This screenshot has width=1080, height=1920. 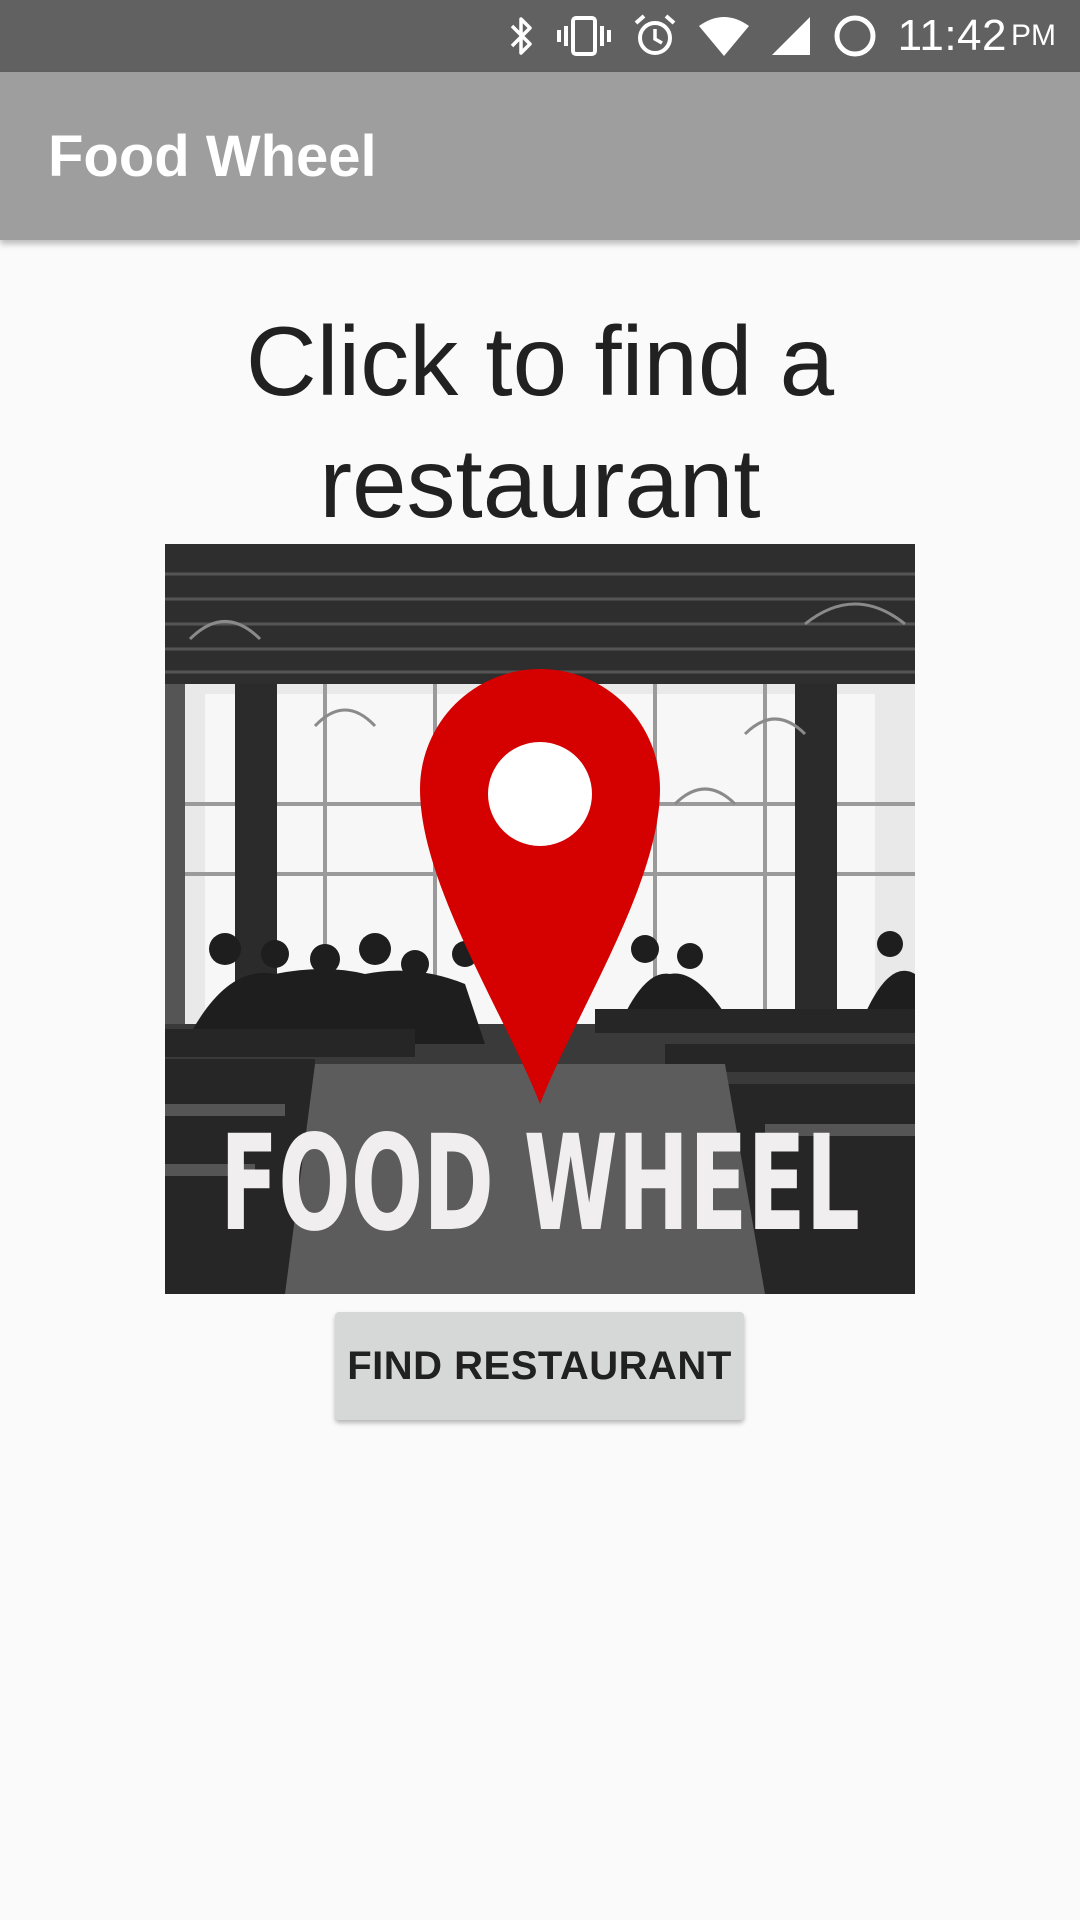 What do you see at coordinates (1033, 35) in the screenshot?
I see `status-ampm: PM` at bounding box center [1033, 35].